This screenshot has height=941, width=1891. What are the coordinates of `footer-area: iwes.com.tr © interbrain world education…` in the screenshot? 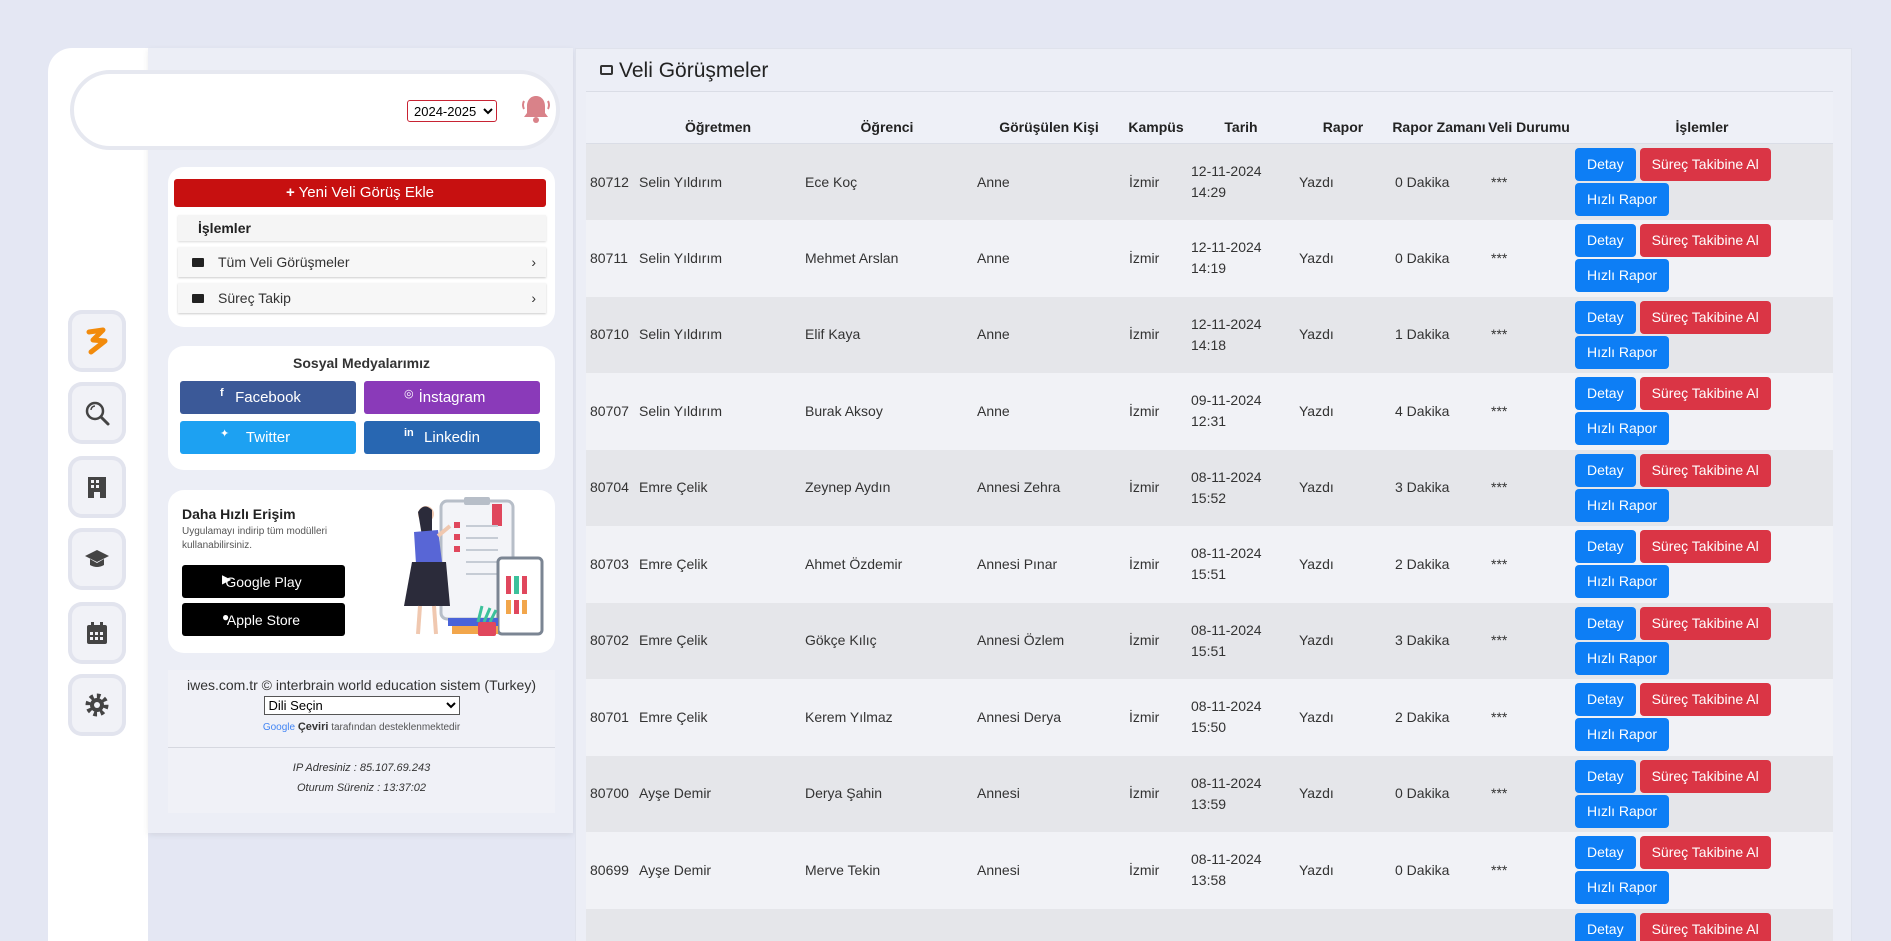 It's located at (361, 741).